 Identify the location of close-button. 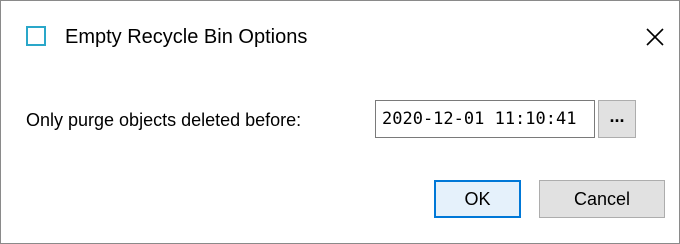
(655, 37).